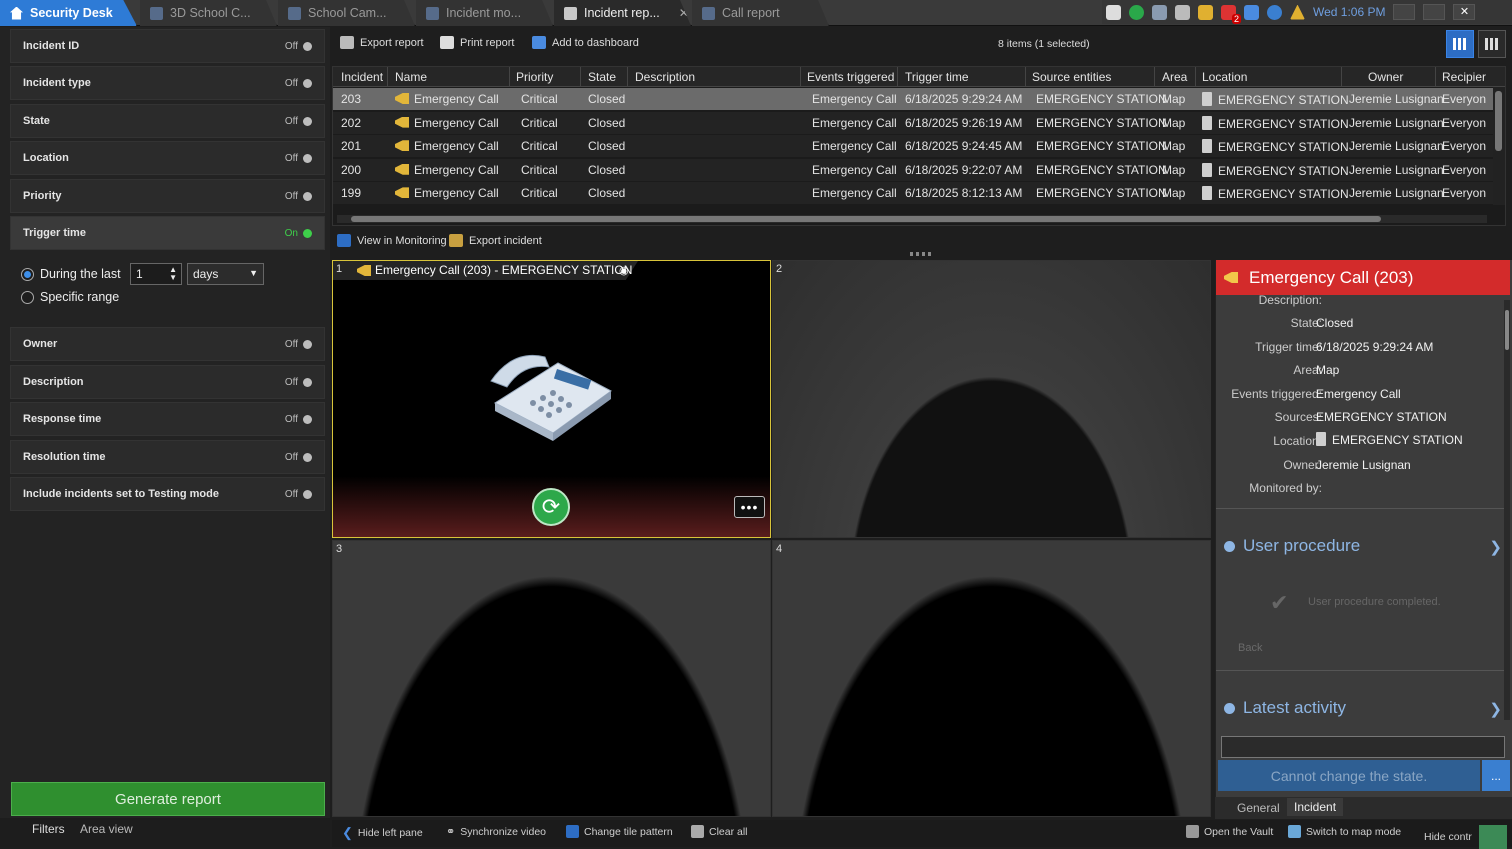 The image size is (1512, 849). Describe the element at coordinates (411, 77) in the screenshot. I see `col-name: Name` at that location.